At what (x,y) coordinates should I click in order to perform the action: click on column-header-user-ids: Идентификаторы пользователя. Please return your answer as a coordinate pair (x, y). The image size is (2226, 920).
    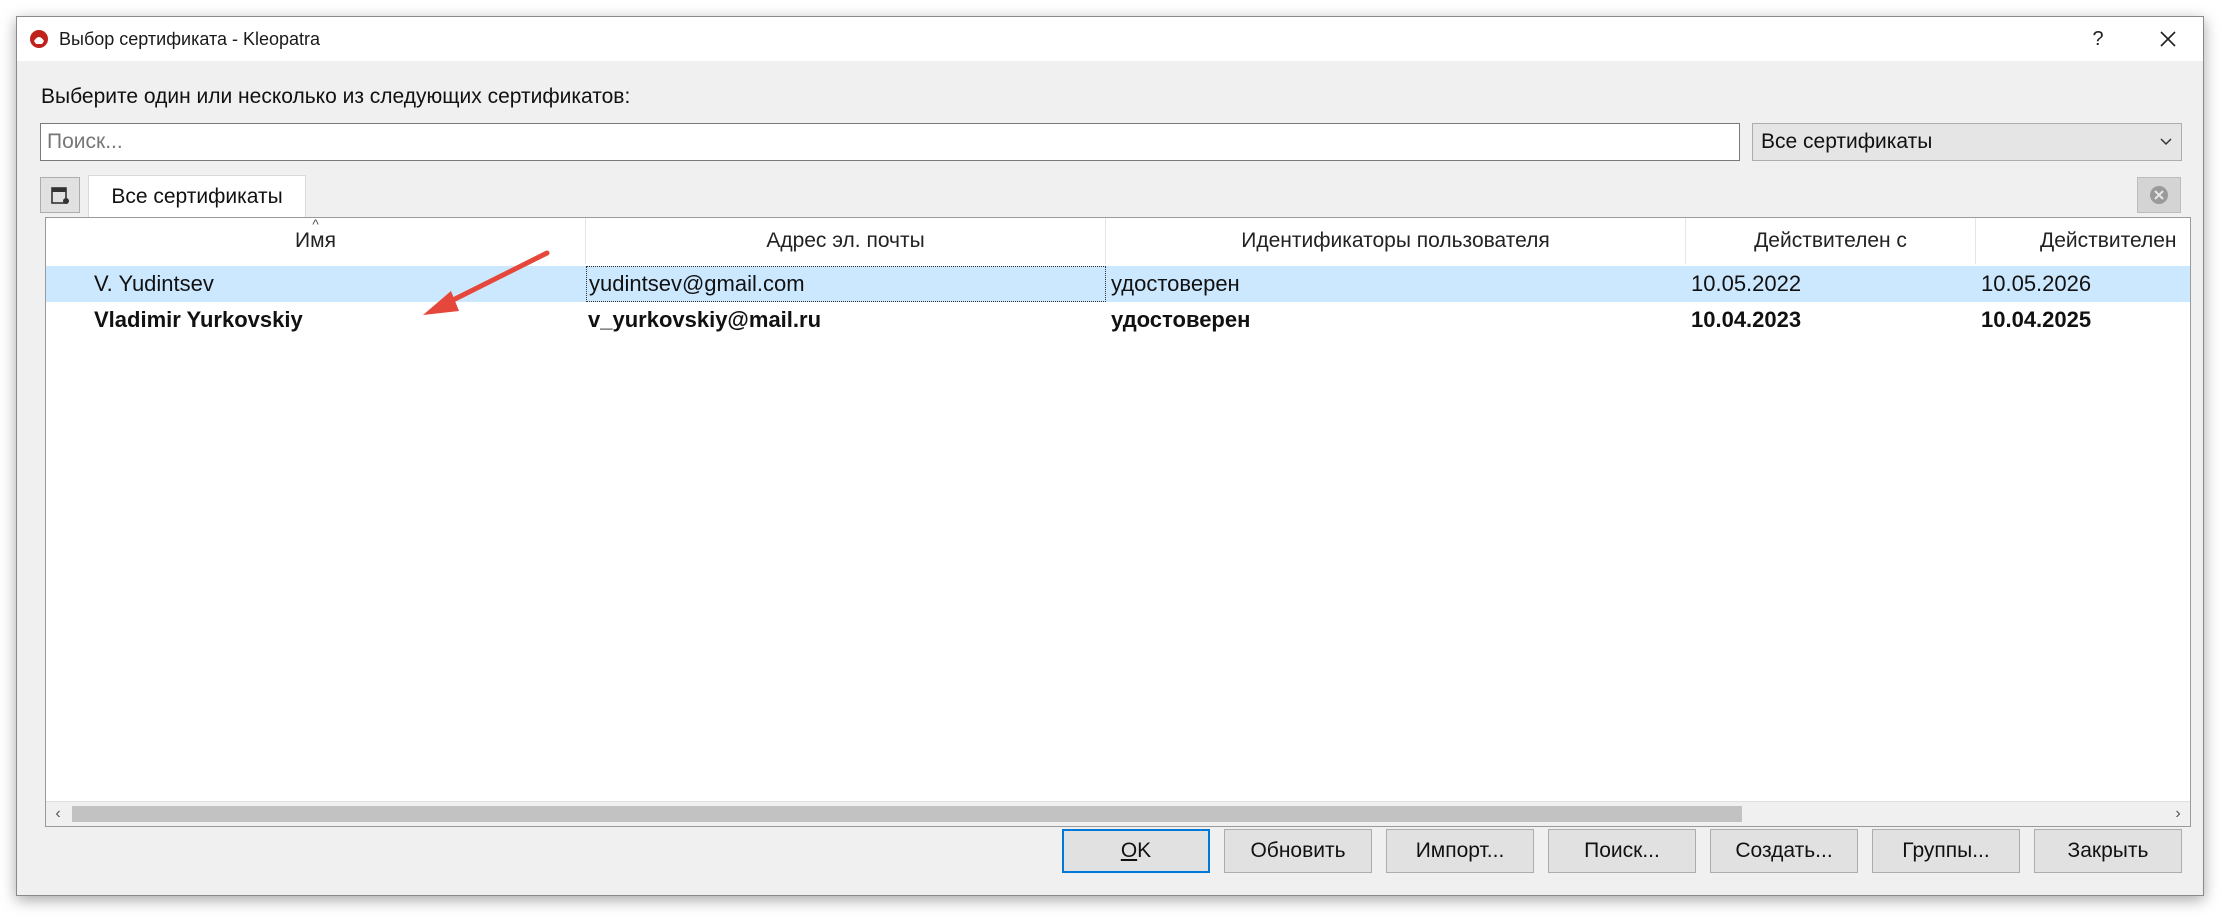
    Looking at the image, I should click on (1396, 241).